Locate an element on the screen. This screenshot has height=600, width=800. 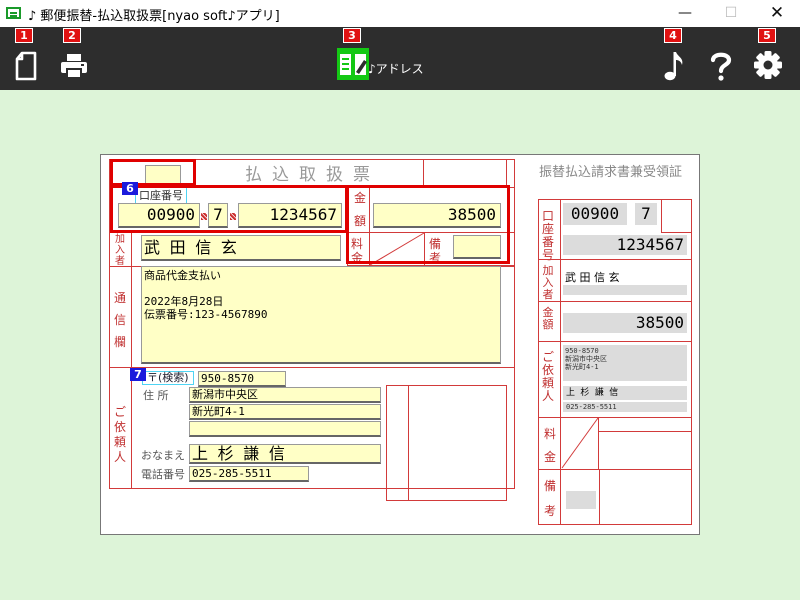
badge-6: 6 is located at coordinates (130, 188).